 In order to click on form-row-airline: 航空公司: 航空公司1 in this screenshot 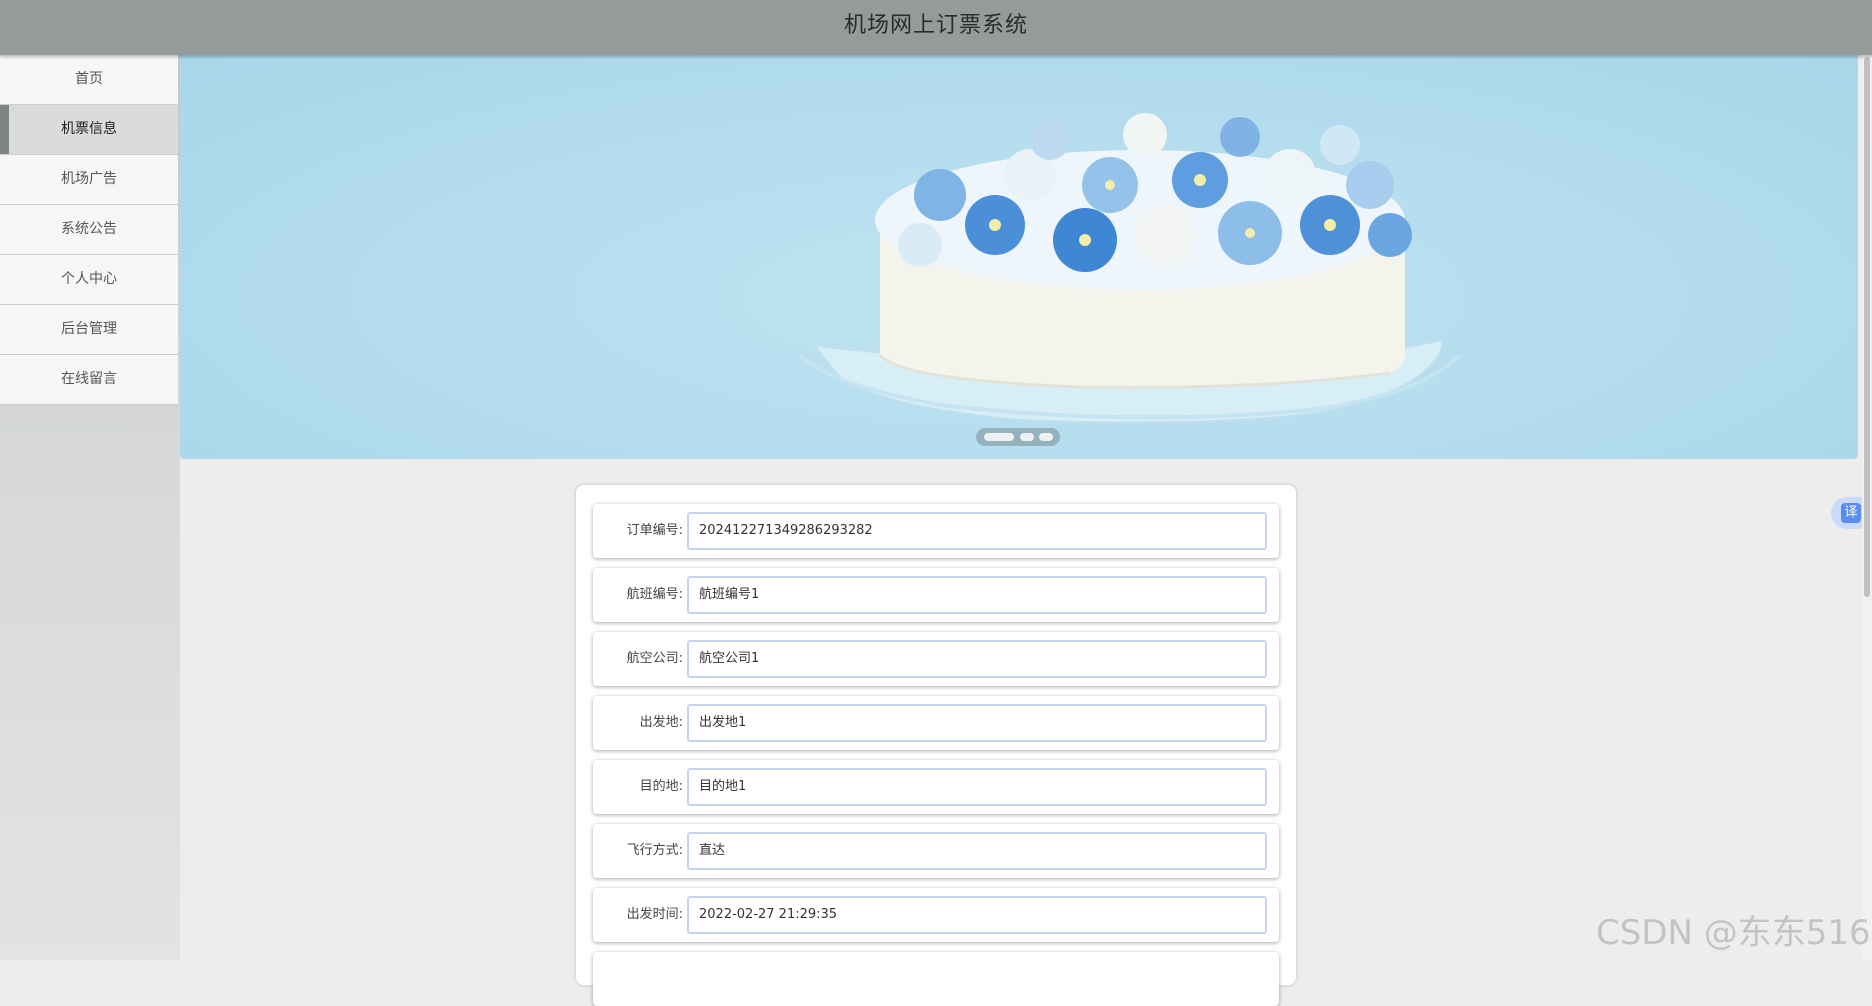, I will do `click(936, 659)`.